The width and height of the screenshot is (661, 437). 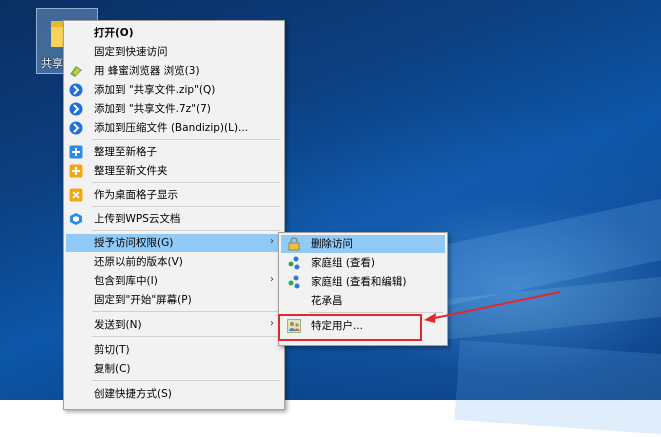 I want to click on menu-item-label: 添加到 "共享文件.7z"(7), so click(x=152, y=109).